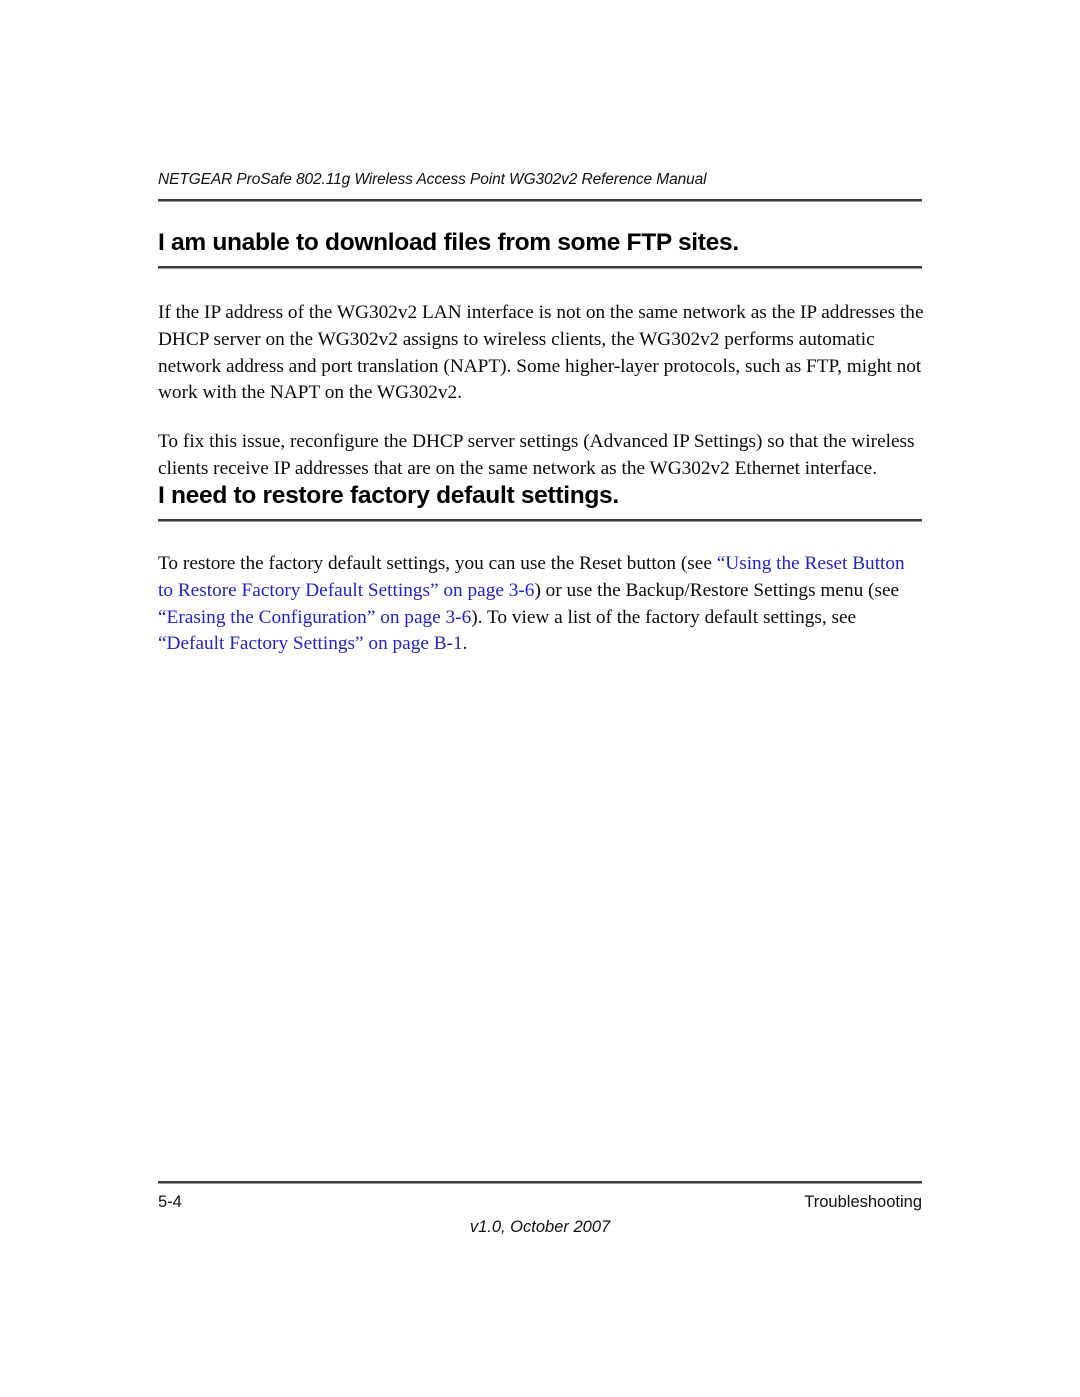 The width and height of the screenshot is (1080, 1397). What do you see at coordinates (310, 643) in the screenshot?
I see `cross-reference-link: “Default Factory Settings” on page B-1` at bounding box center [310, 643].